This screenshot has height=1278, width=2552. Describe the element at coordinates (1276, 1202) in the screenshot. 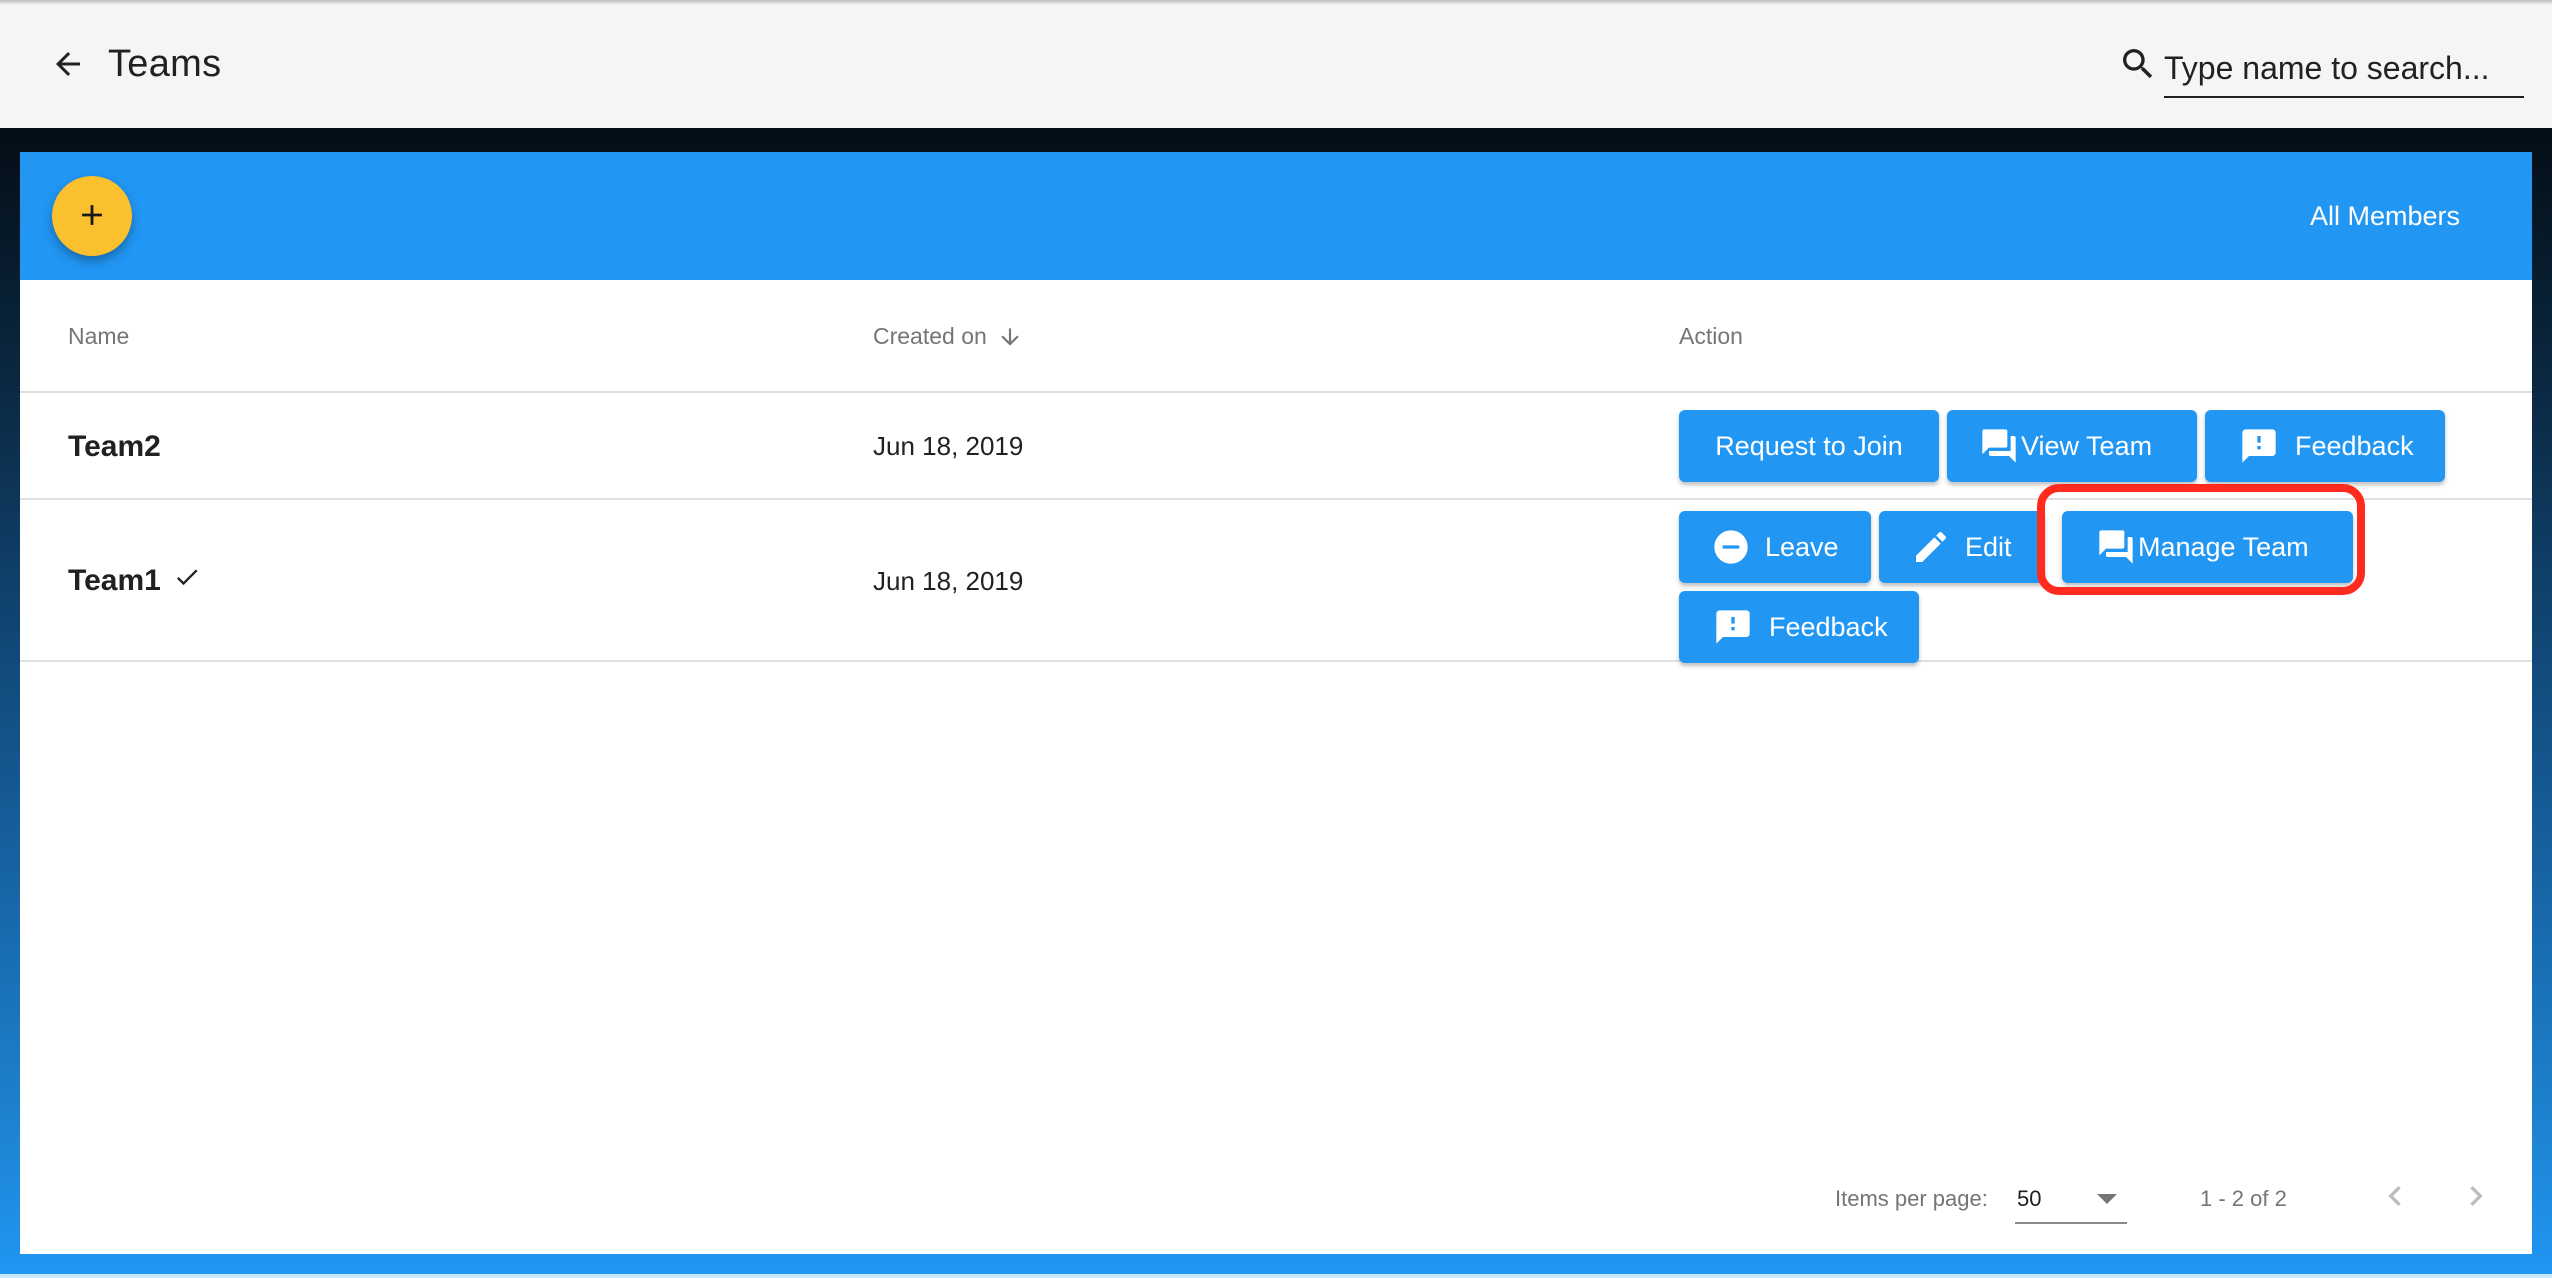

I see `paginator: Items per page: 50 1 - 2 of 2` at that location.